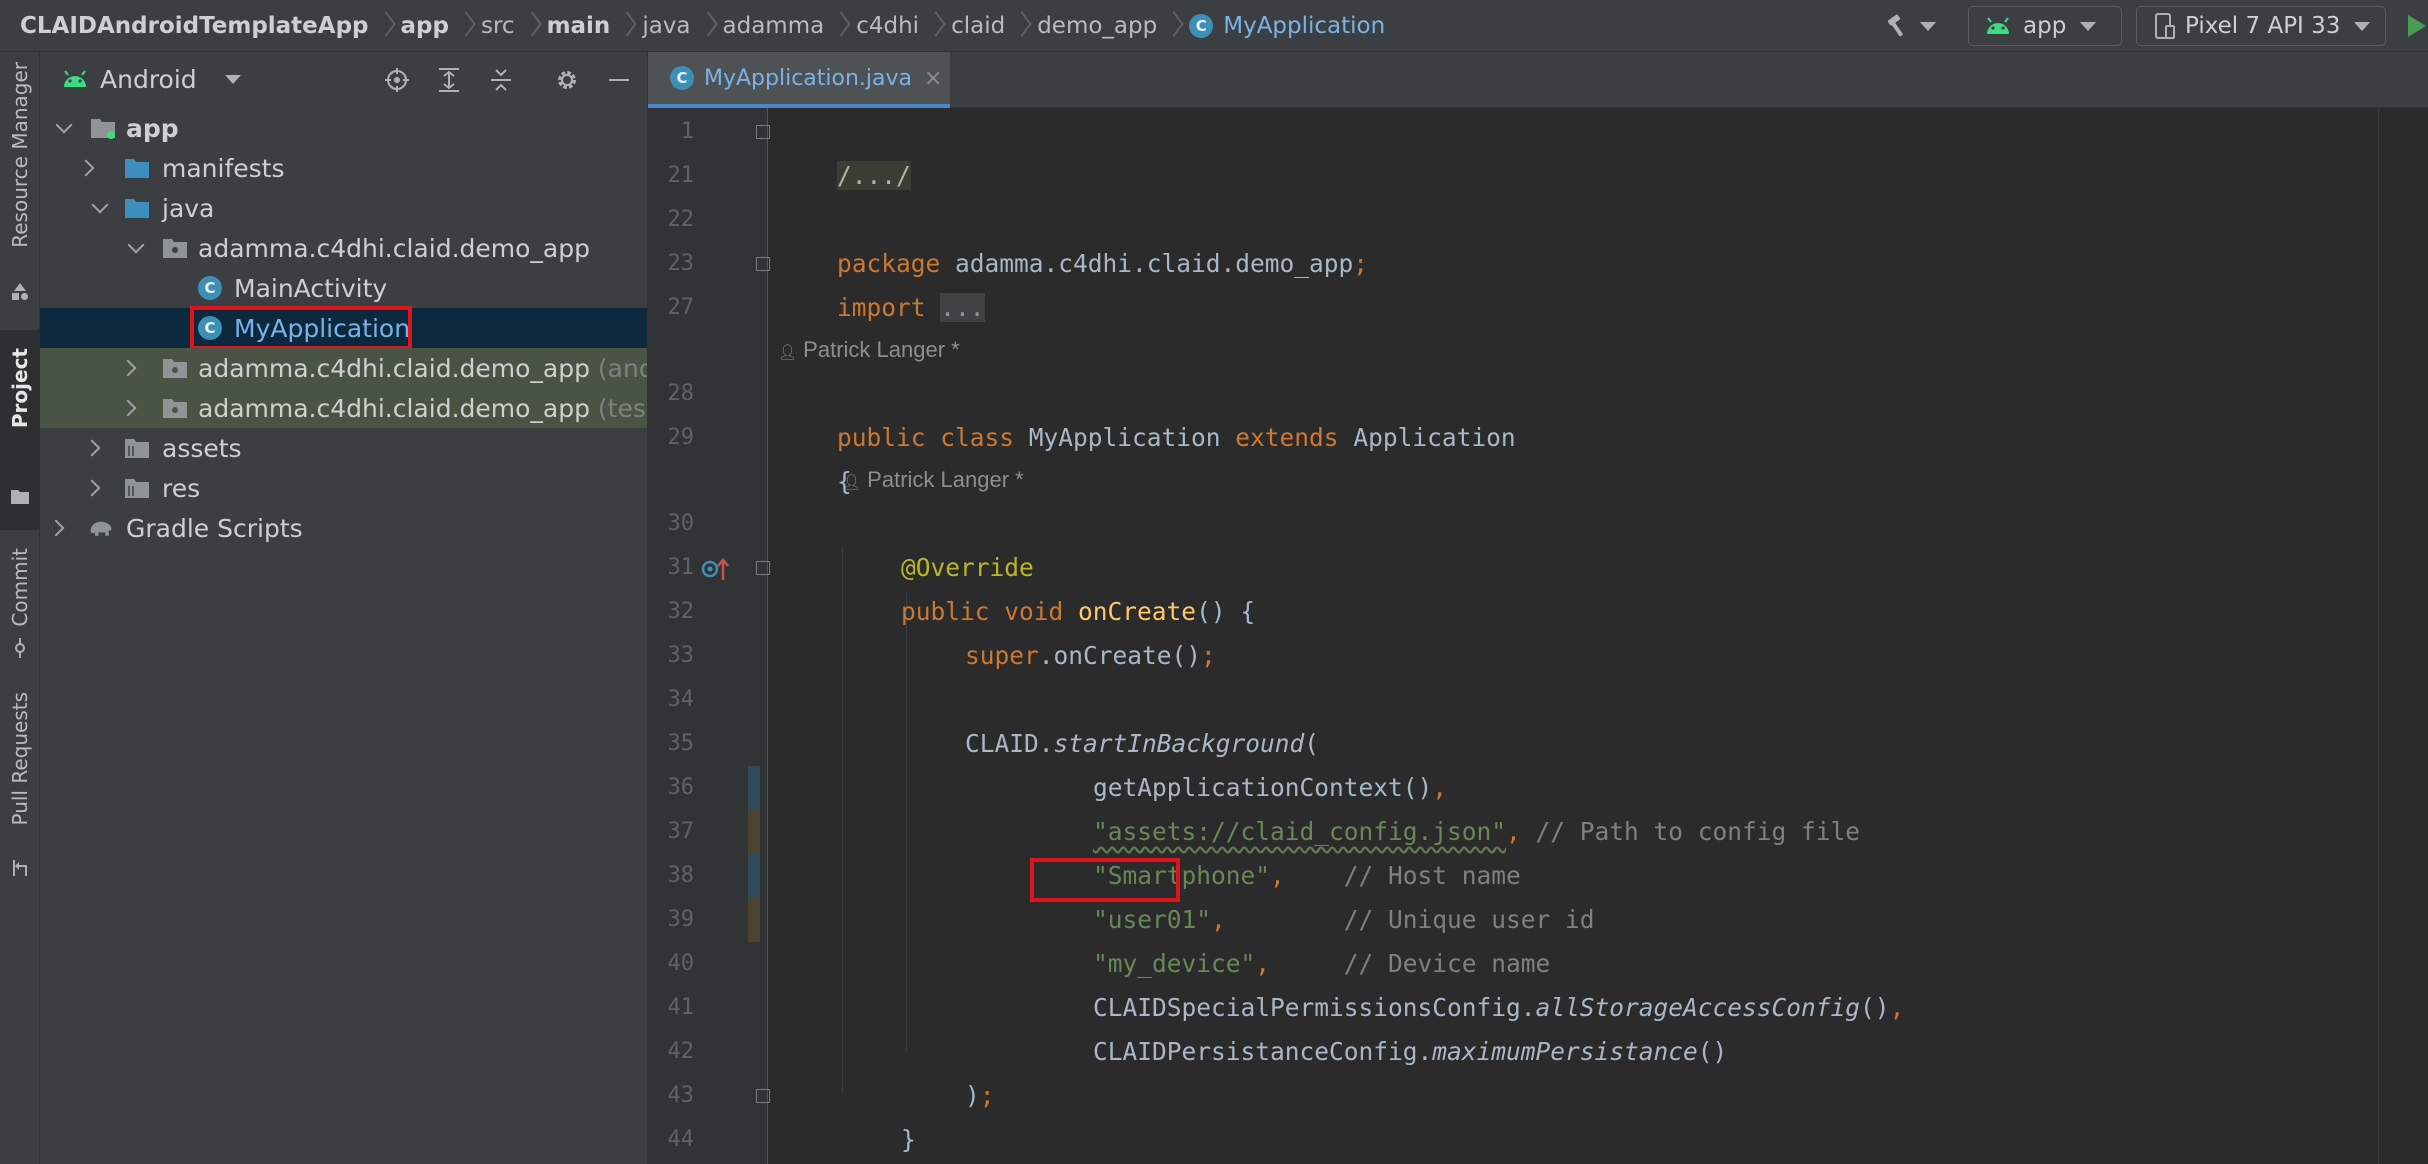 The height and width of the screenshot is (1164, 2428). I want to click on right-margin-guide, so click(2378, 636).